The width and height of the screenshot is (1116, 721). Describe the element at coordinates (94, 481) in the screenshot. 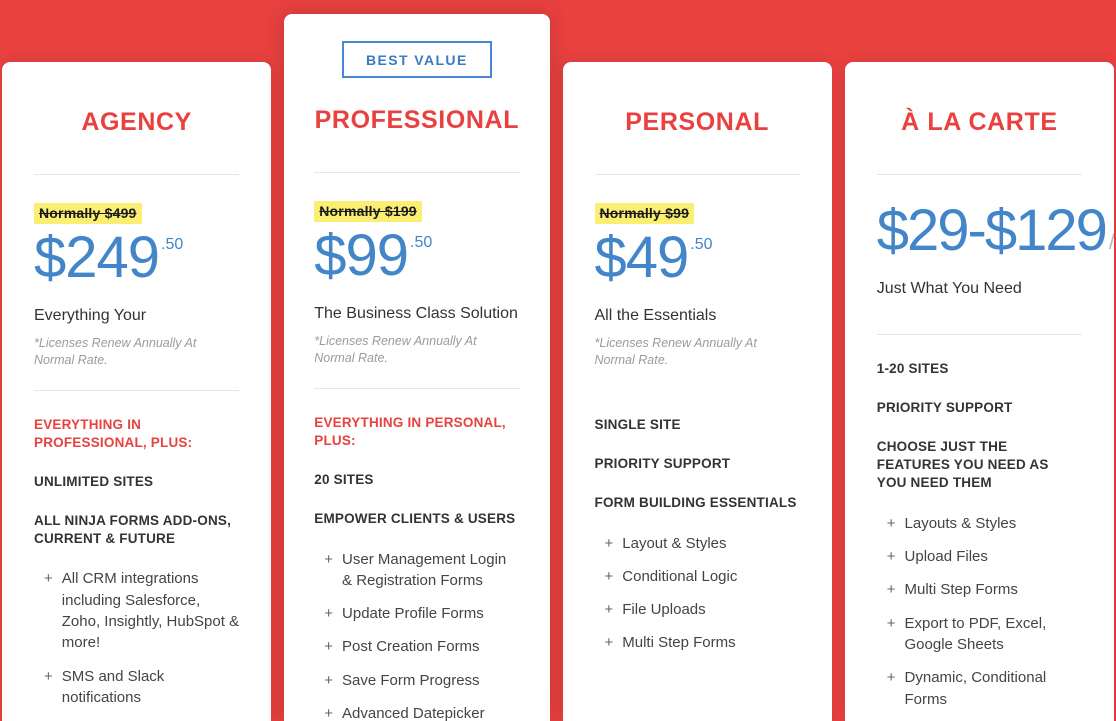

I see `feature-heading: UNLIMITED SITES` at that location.